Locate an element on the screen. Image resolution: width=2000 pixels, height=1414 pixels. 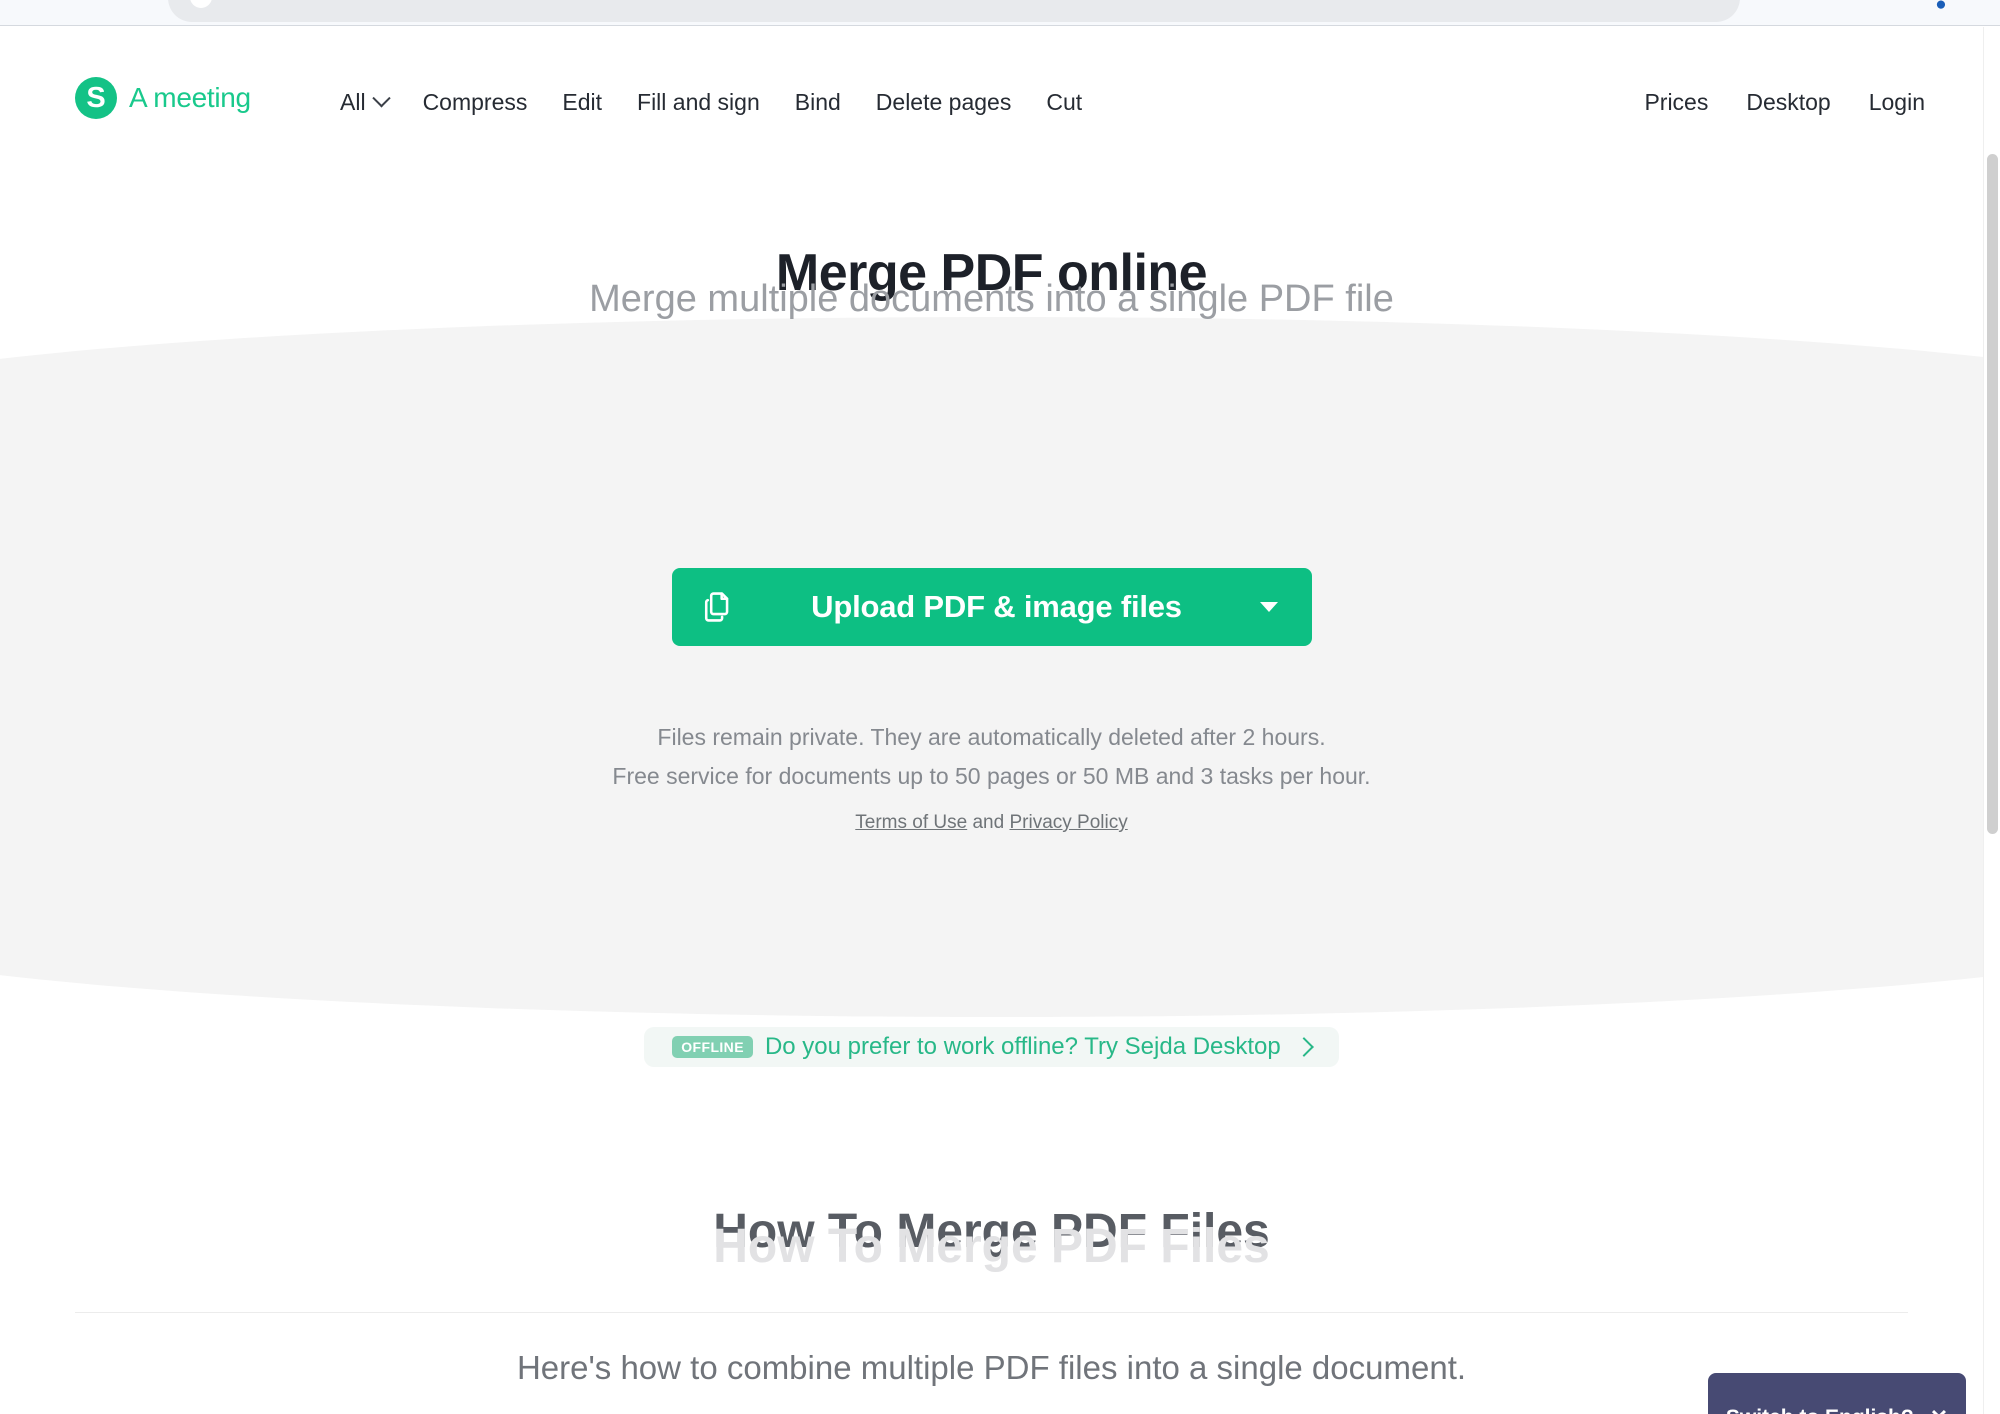
terms-of-use-link: Terms of Use is located at coordinates (911, 822).